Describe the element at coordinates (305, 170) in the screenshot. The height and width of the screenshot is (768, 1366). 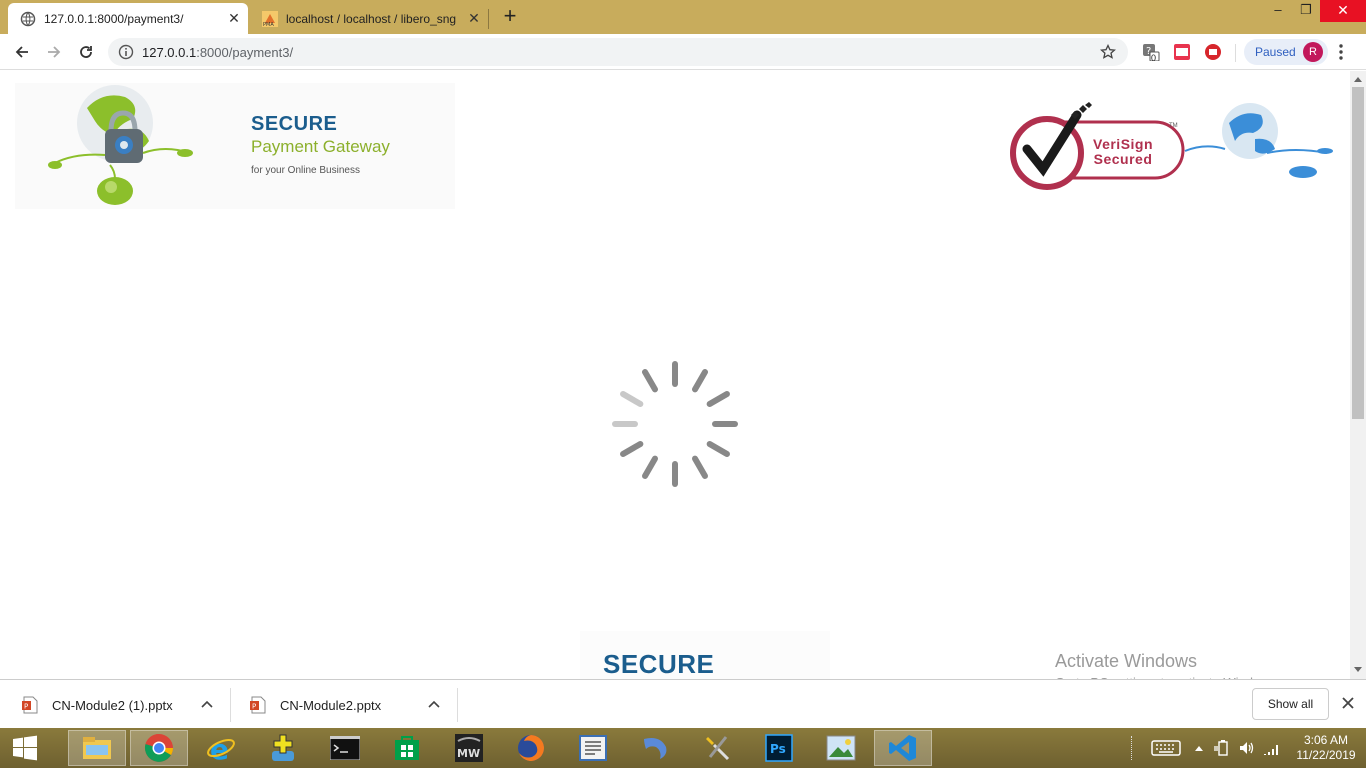
I see `header-tagline: for your Online Business` at that location.